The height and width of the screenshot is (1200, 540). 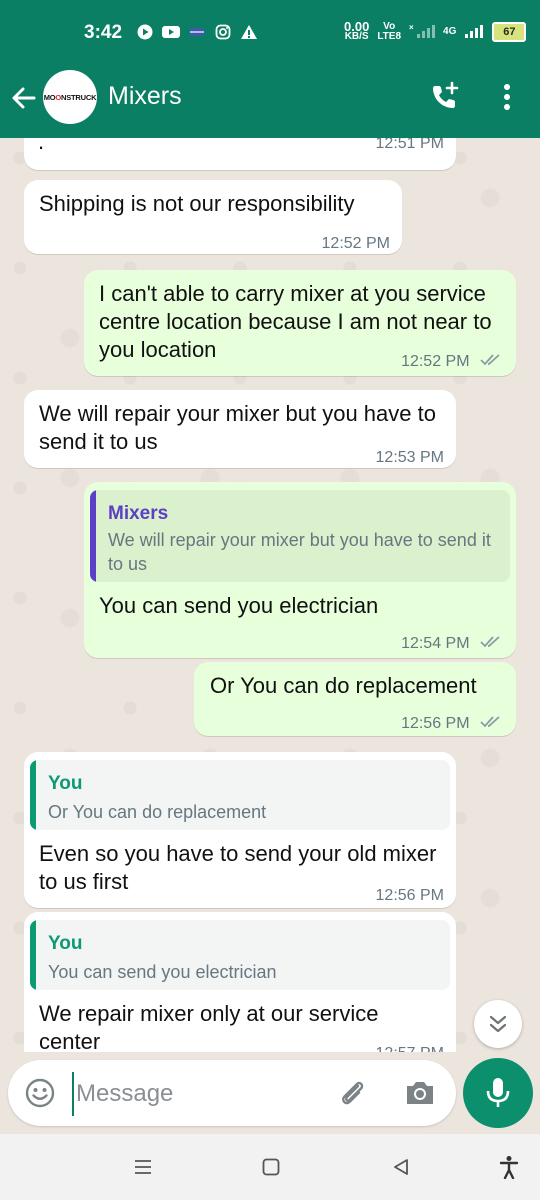 I want to click on voice-message-button, so click(x=498, y=1093).